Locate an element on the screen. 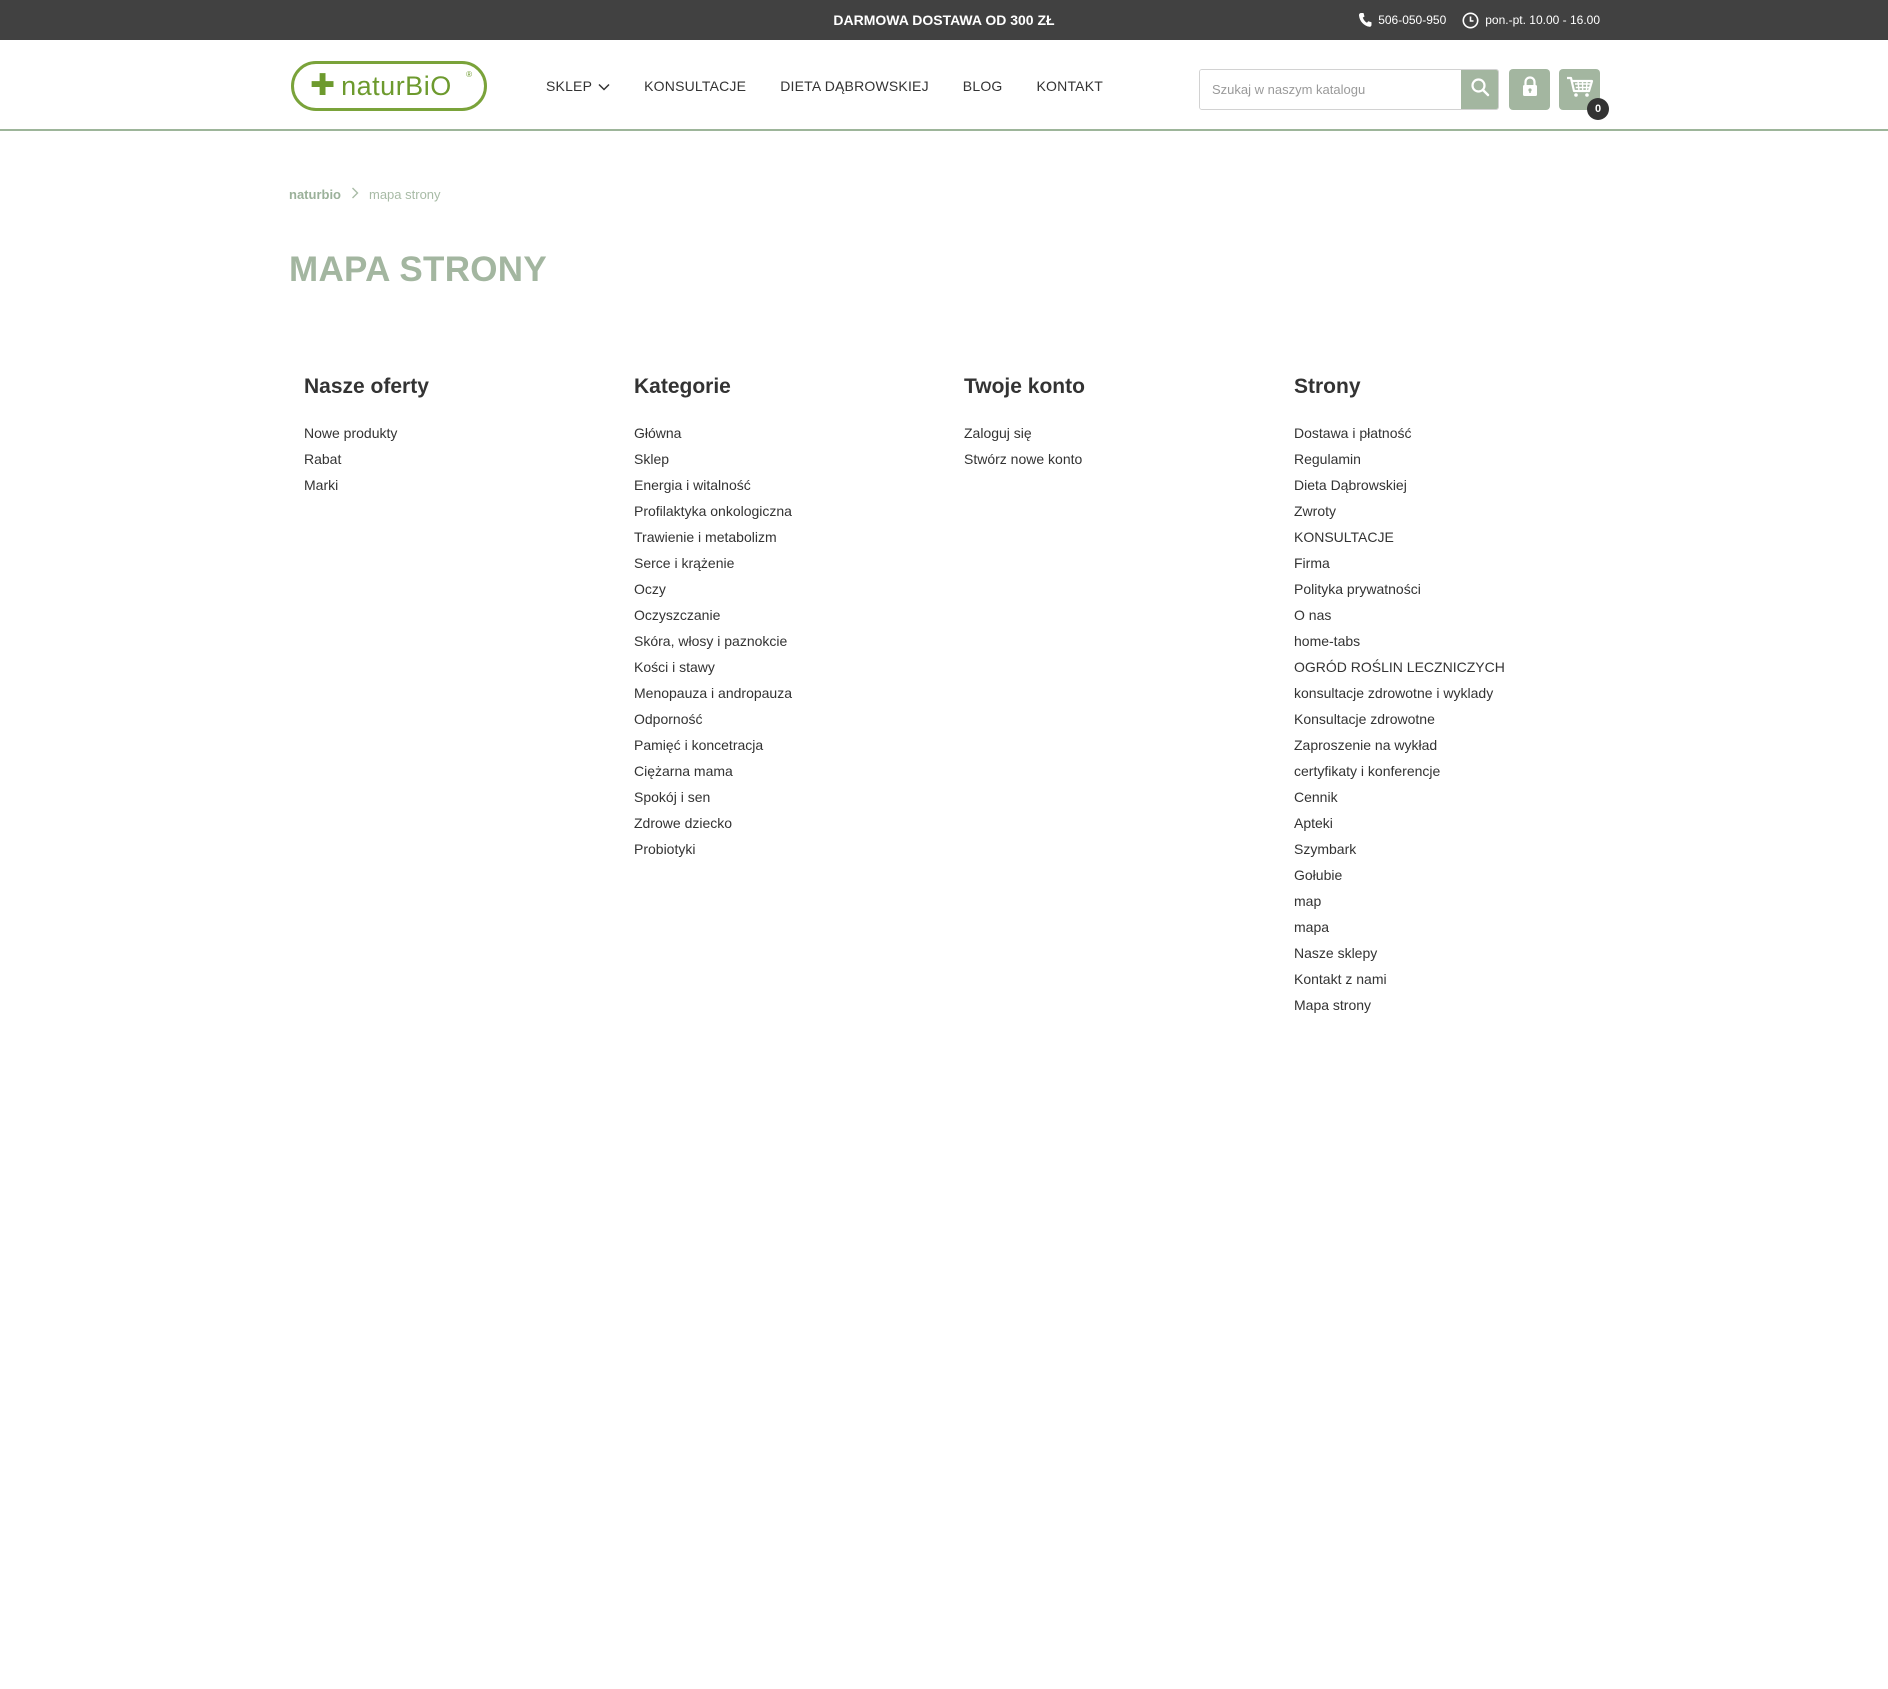  chevron-down-icon is located at coordinates (604, 86).